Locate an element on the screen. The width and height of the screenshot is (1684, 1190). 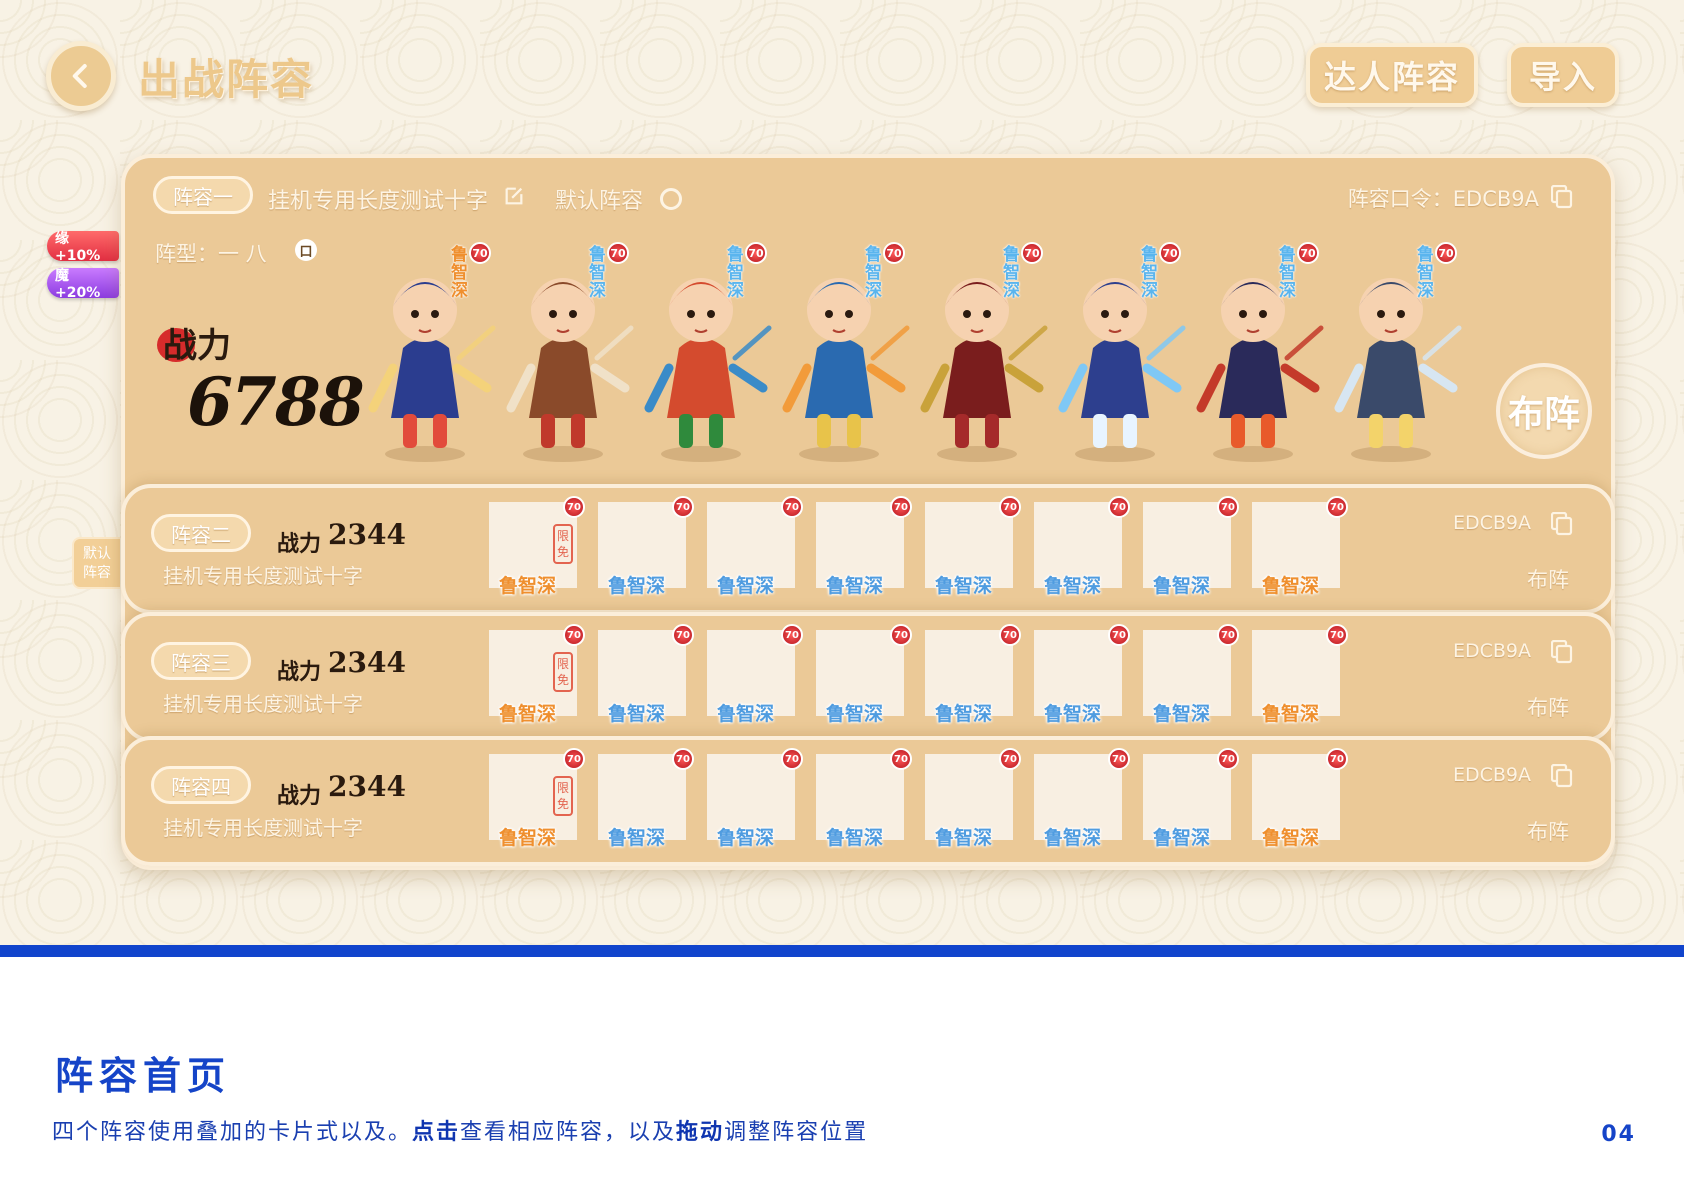
lineup-code: EDCB9A is located at coordinates (1491, 523).